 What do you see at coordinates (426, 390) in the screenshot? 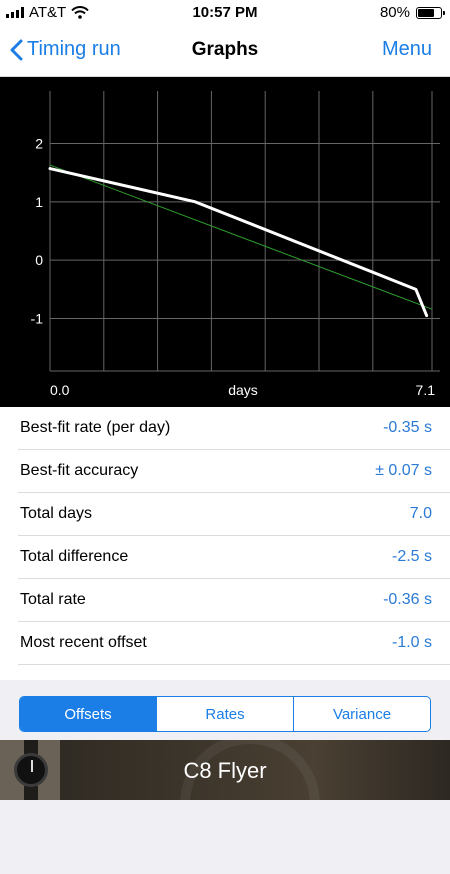
I see `x-tick-label-max: 7.1` at bounding box center [426, 390].